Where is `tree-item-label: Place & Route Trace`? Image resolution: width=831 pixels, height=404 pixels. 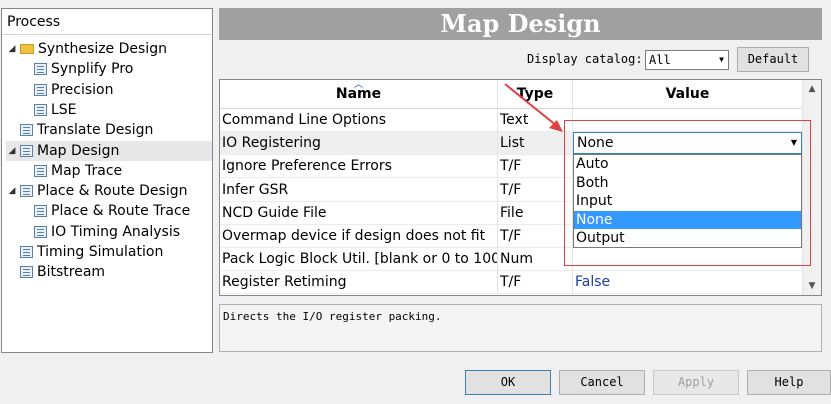 tree-item-label: Place & Route Trace is located at coordinates (121, 211).